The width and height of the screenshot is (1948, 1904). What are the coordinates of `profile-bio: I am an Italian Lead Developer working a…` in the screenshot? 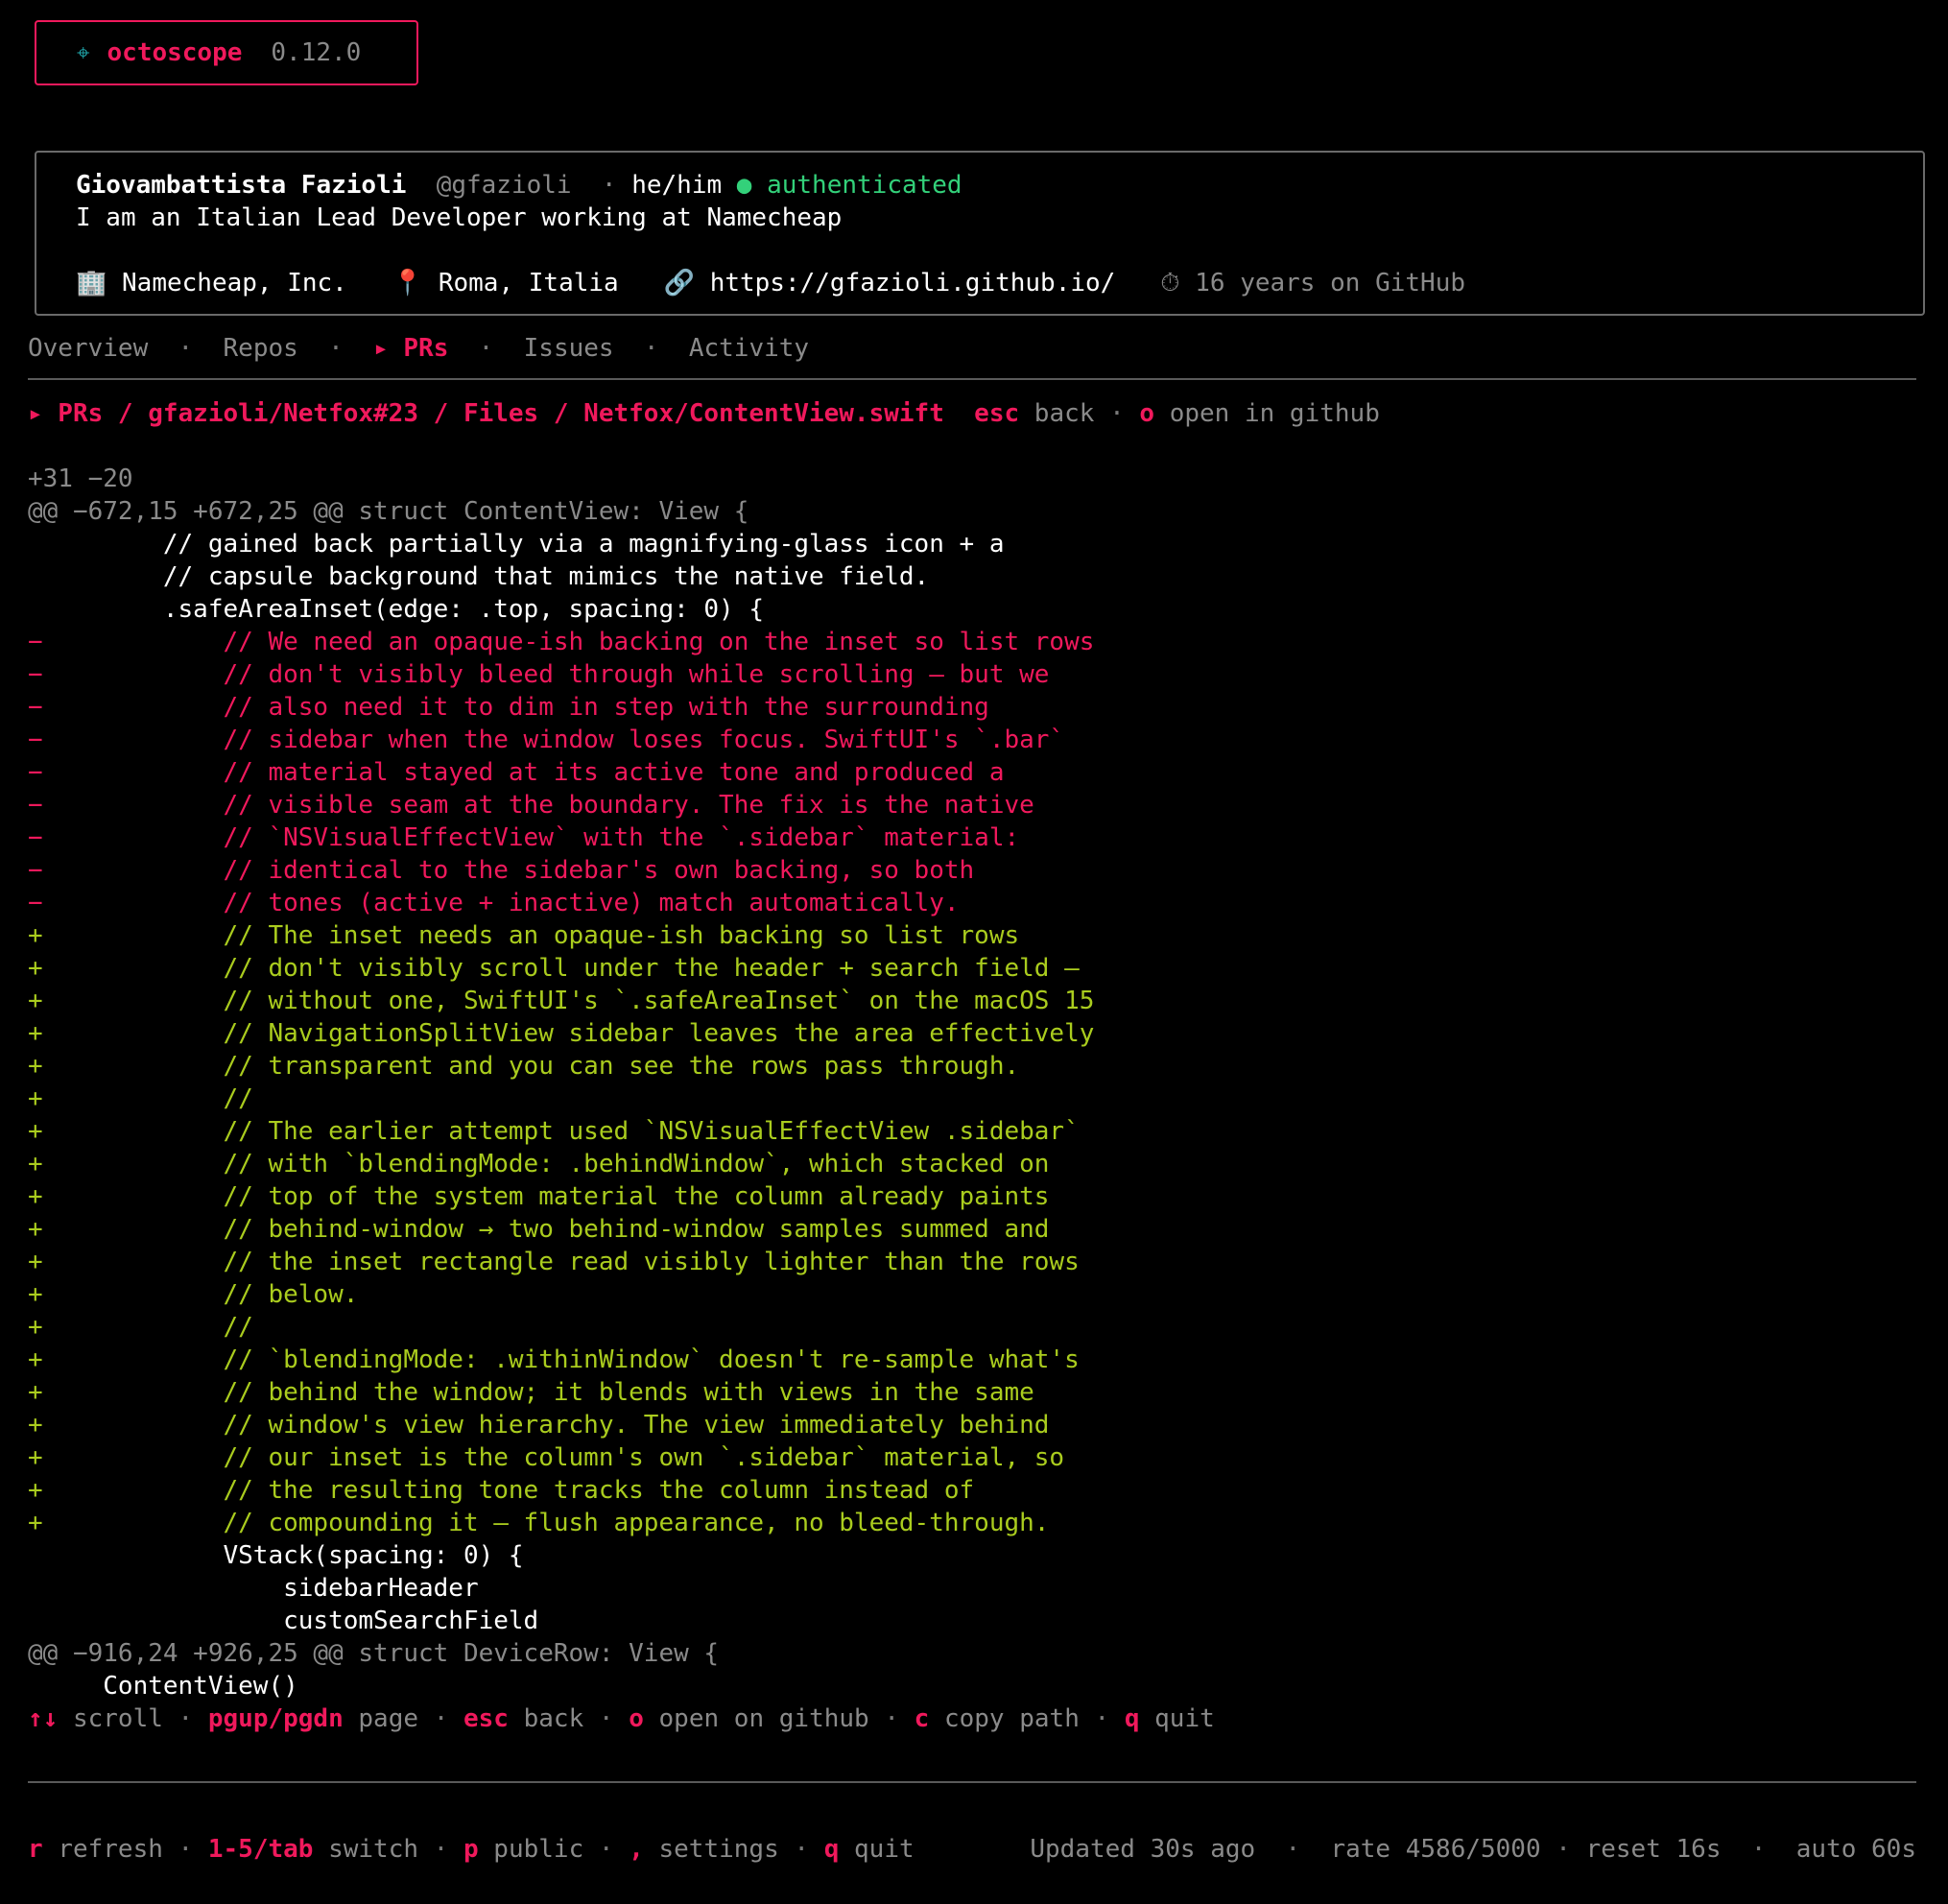 It's located at (459, 218).